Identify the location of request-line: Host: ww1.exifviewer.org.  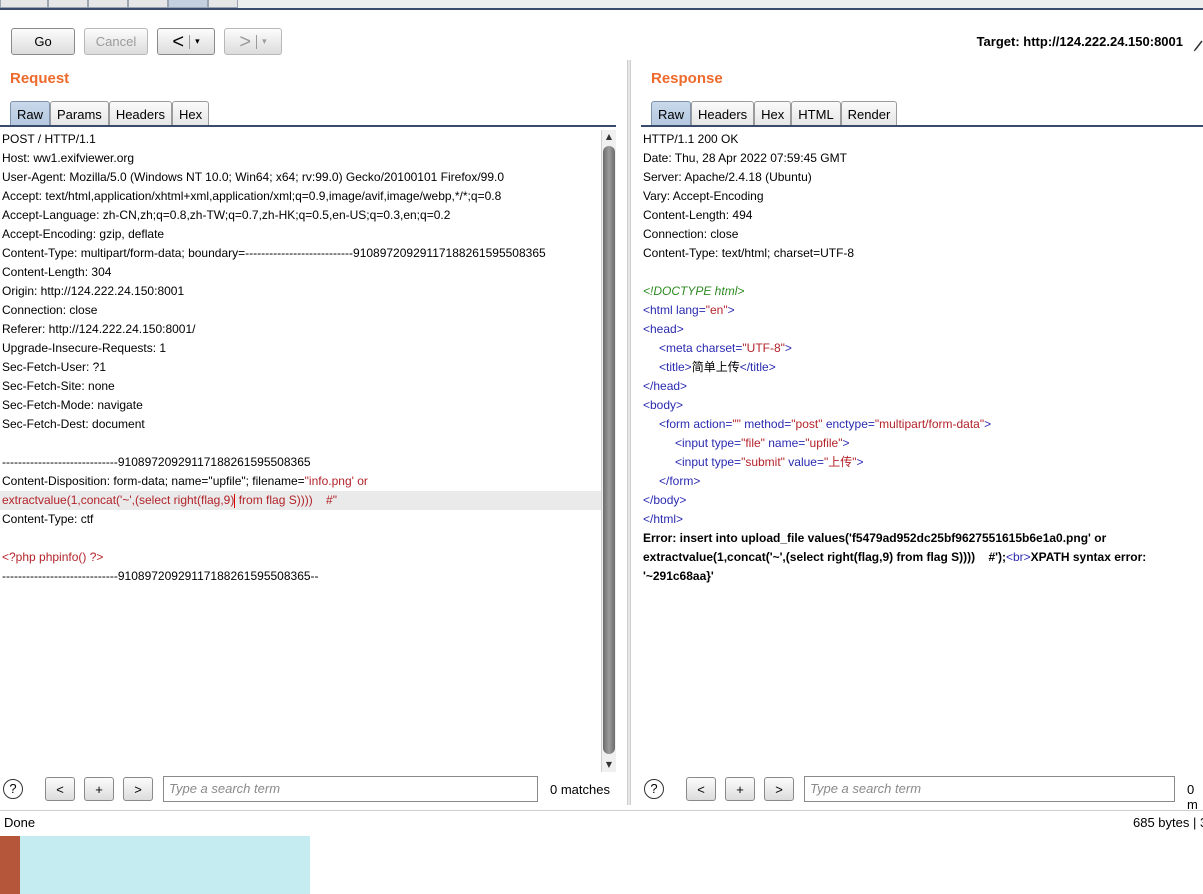
(68, 158).